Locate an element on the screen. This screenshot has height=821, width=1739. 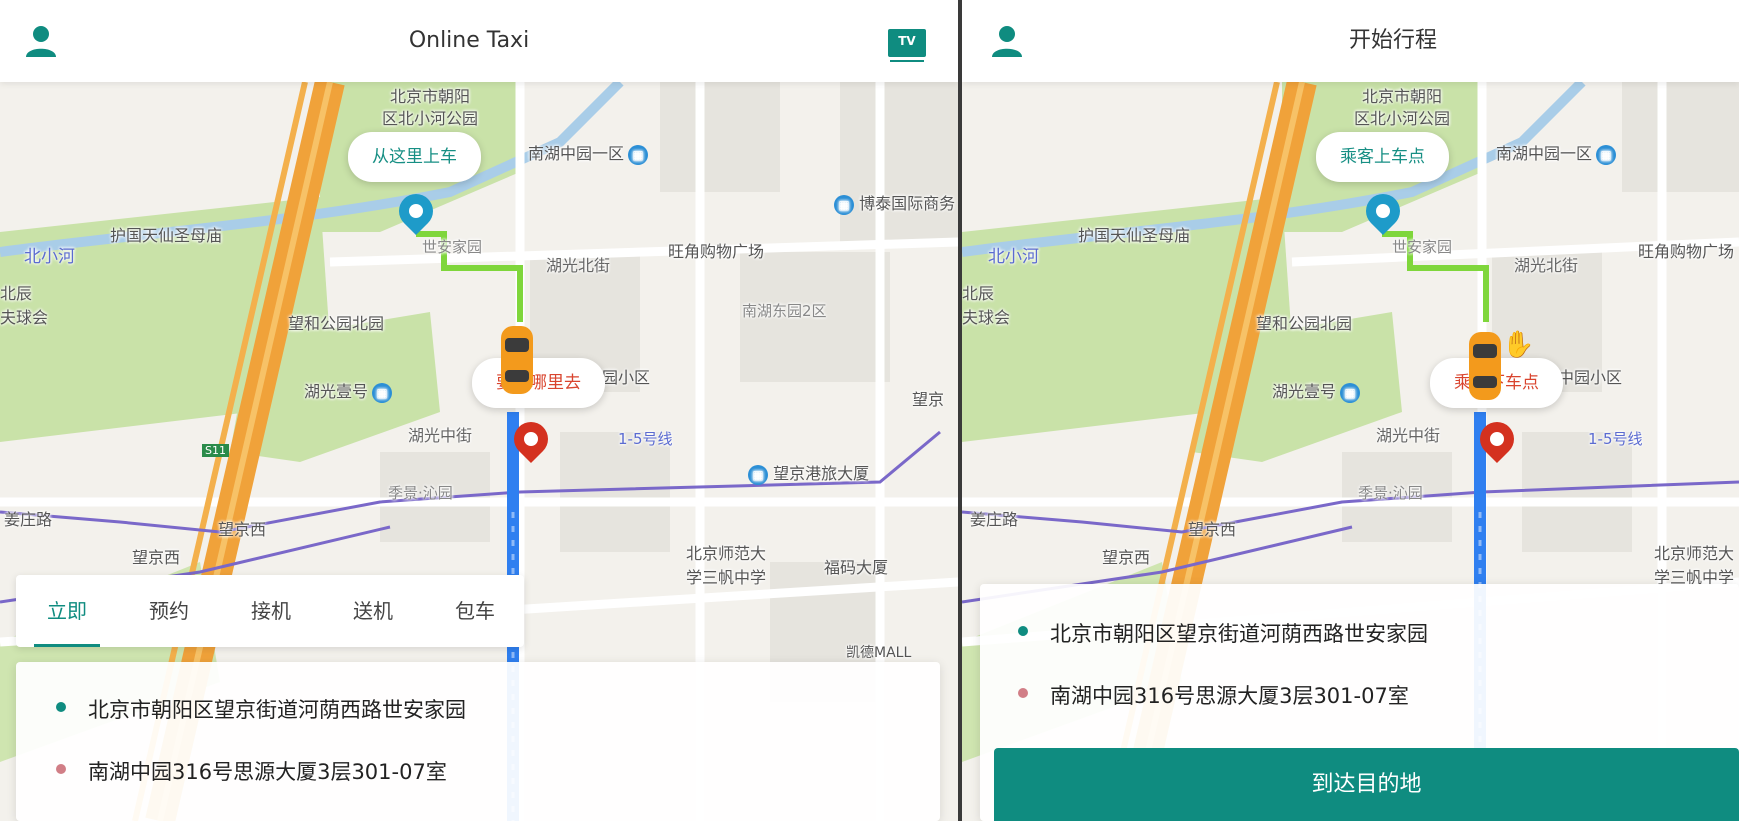
hand-cursor-icon: ✋ is located at coordinates (1518, 345).